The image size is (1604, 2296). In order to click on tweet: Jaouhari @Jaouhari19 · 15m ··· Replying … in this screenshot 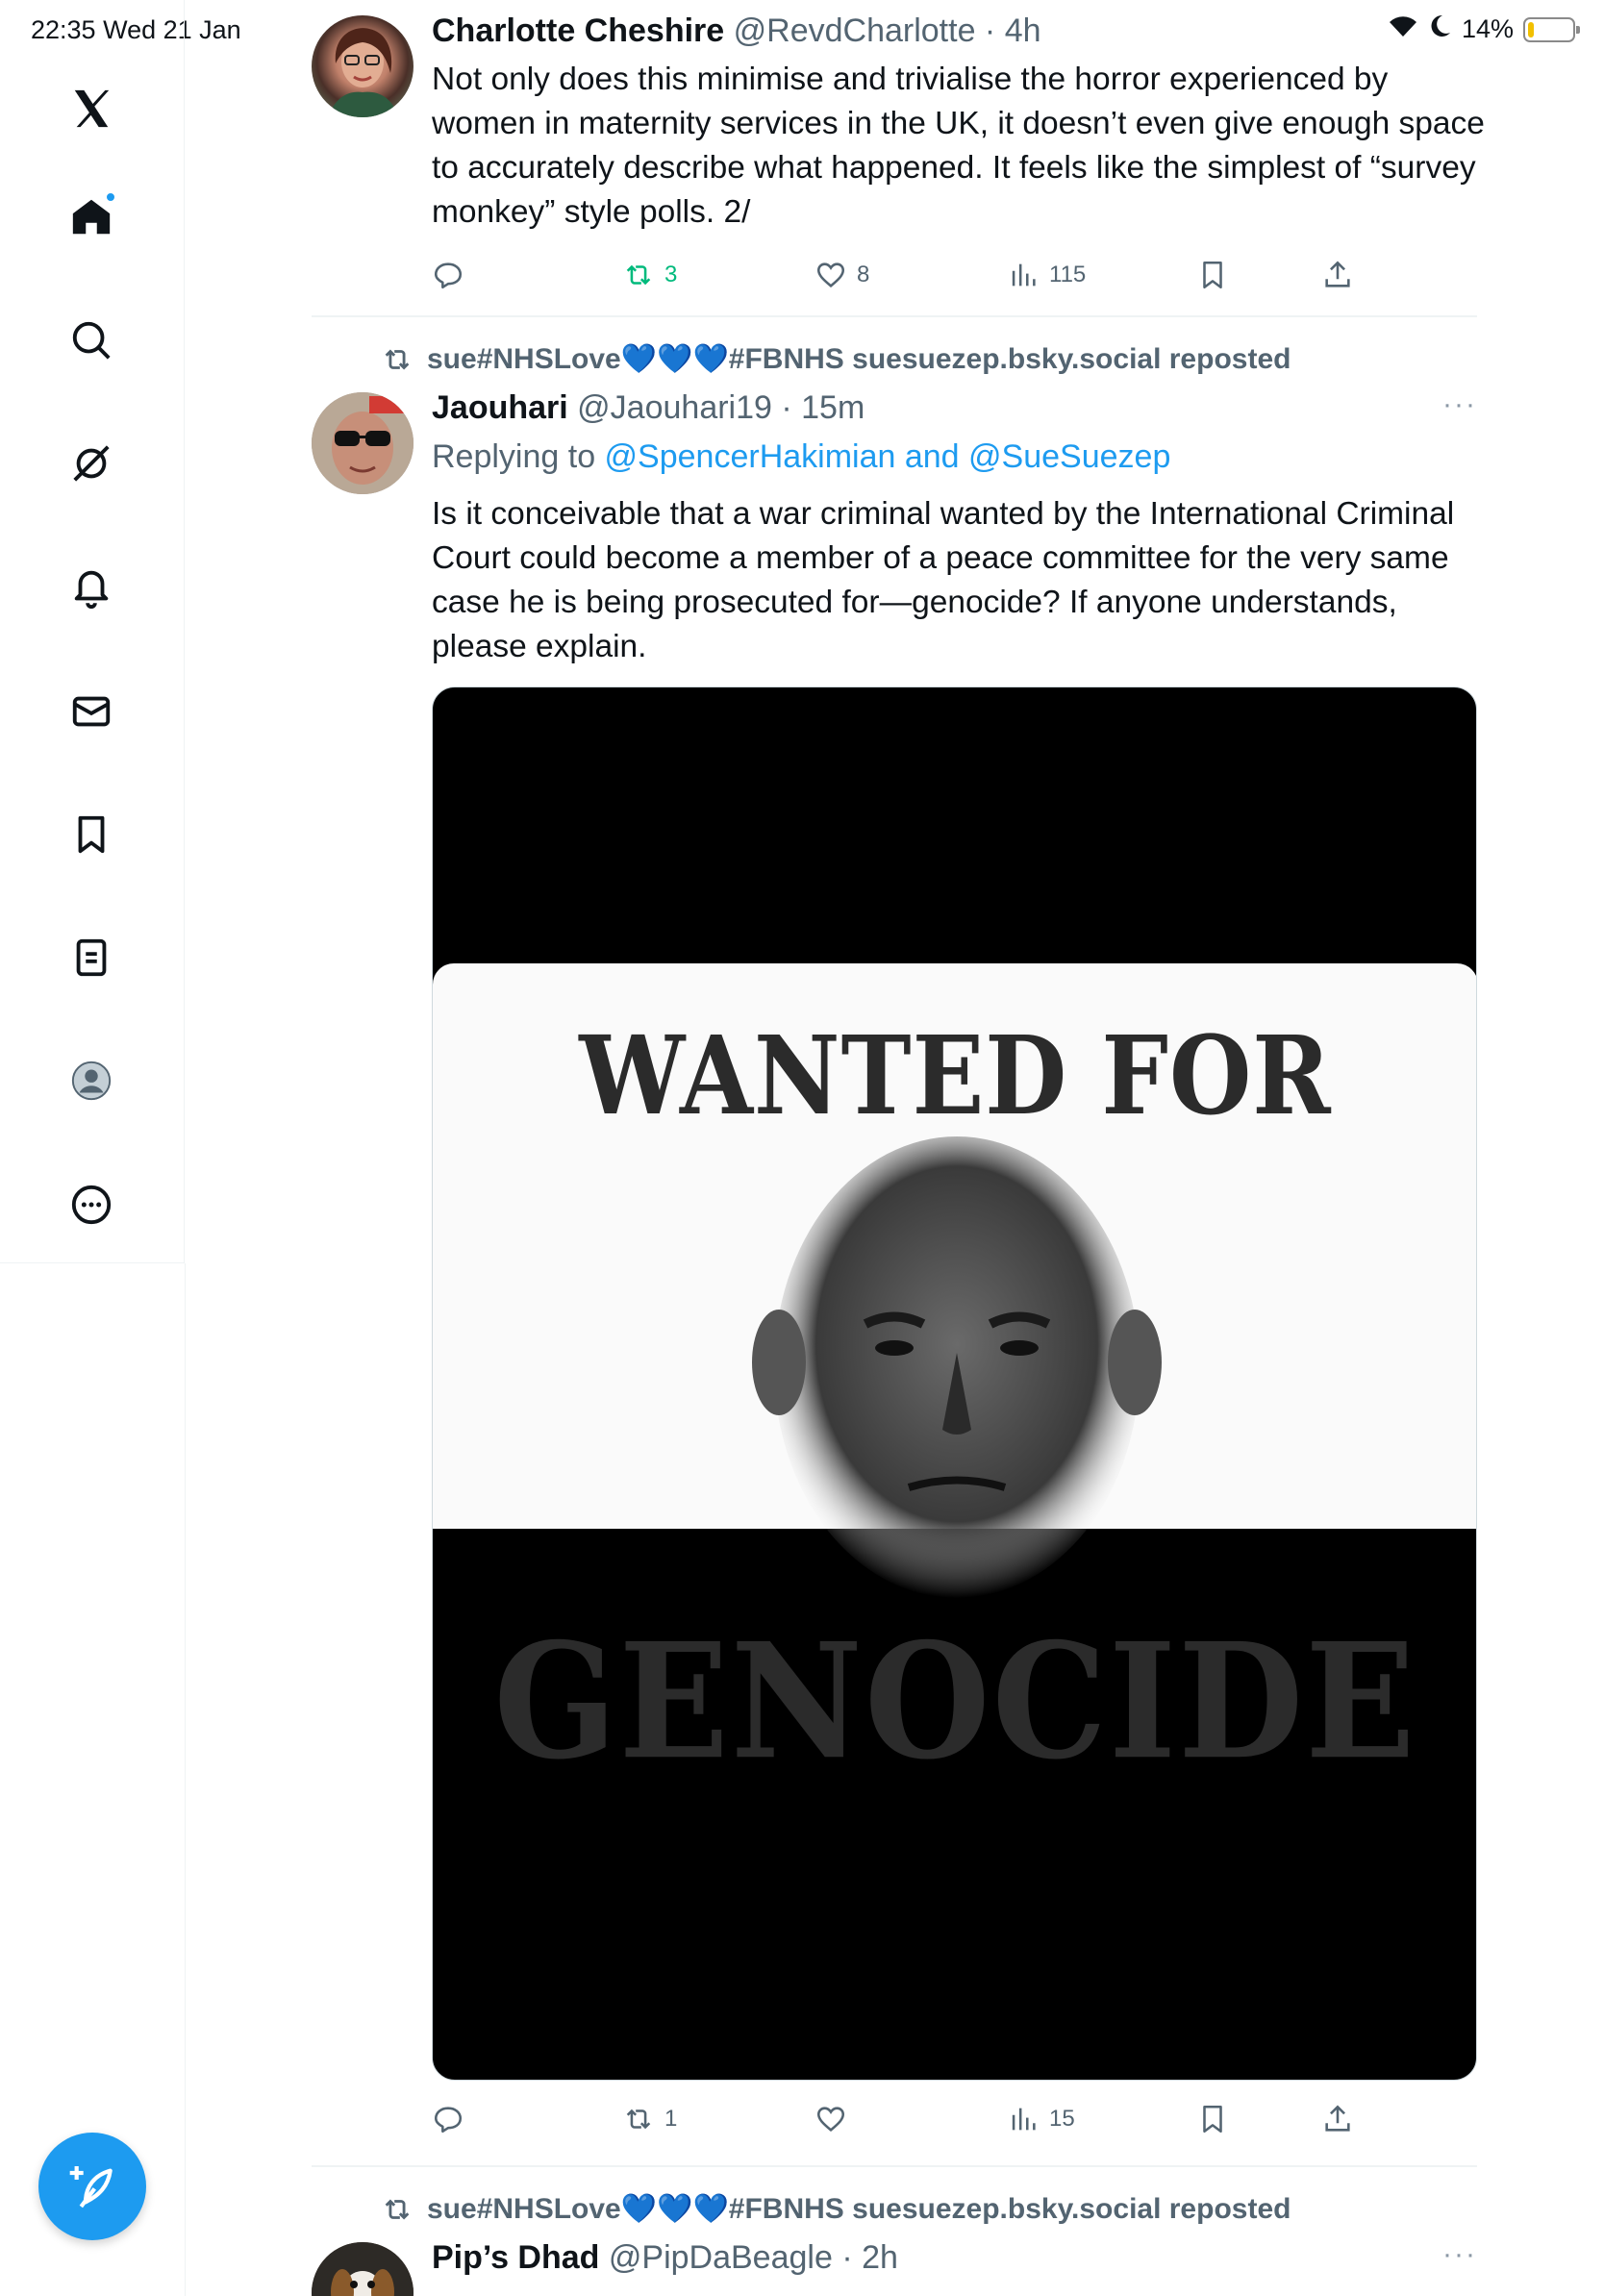, I will do `click(894, 528)`.